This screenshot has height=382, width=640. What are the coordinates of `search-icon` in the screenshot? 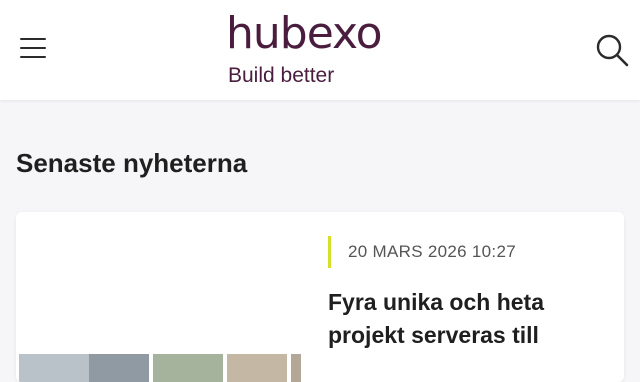 It's located at (612, 50).